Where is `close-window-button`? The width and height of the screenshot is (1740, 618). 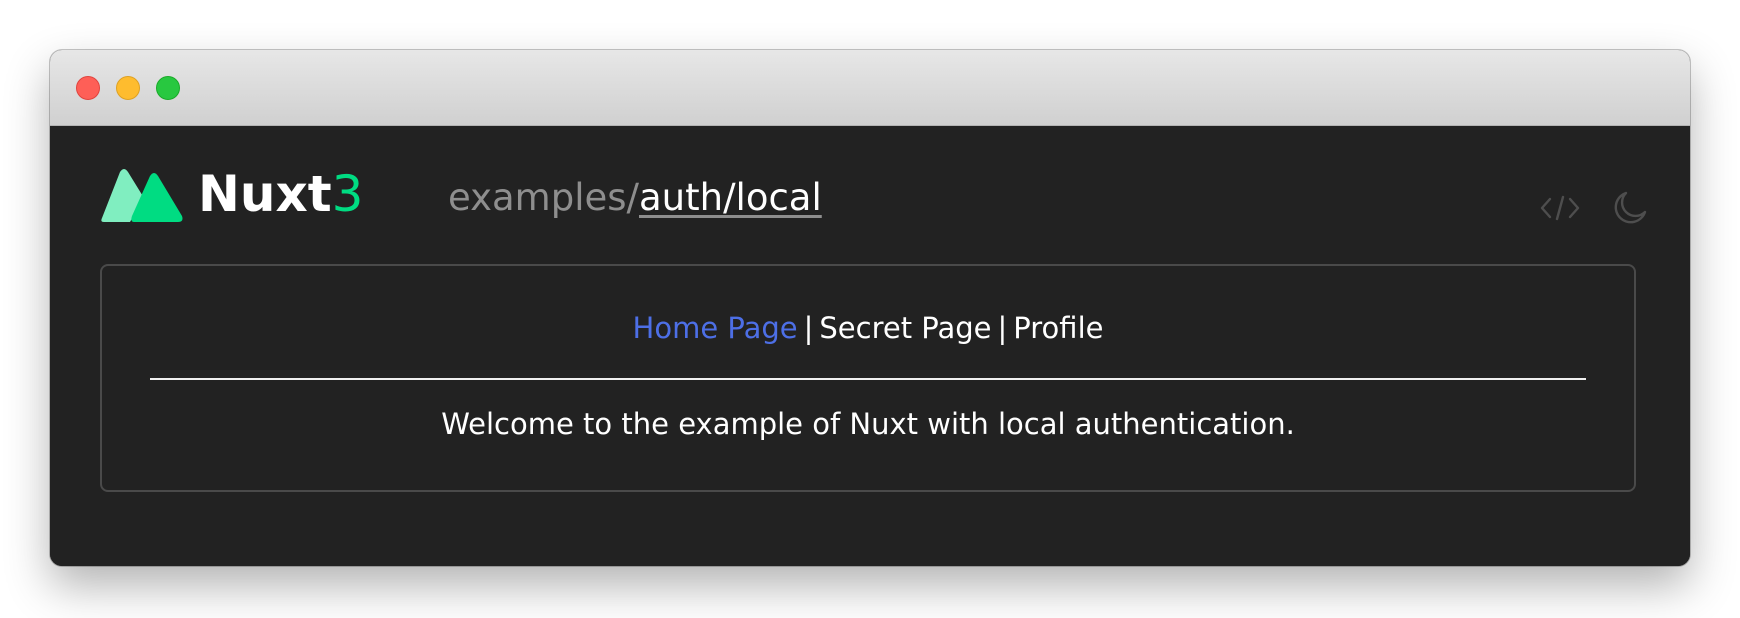
close-window-button is located at coordinates (88, 88).